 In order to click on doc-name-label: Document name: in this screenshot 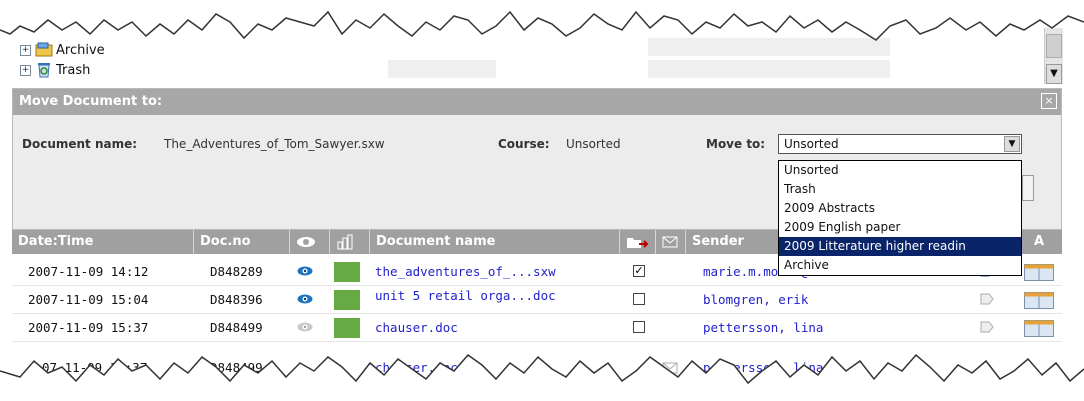, I will do `click(80, 144)`.